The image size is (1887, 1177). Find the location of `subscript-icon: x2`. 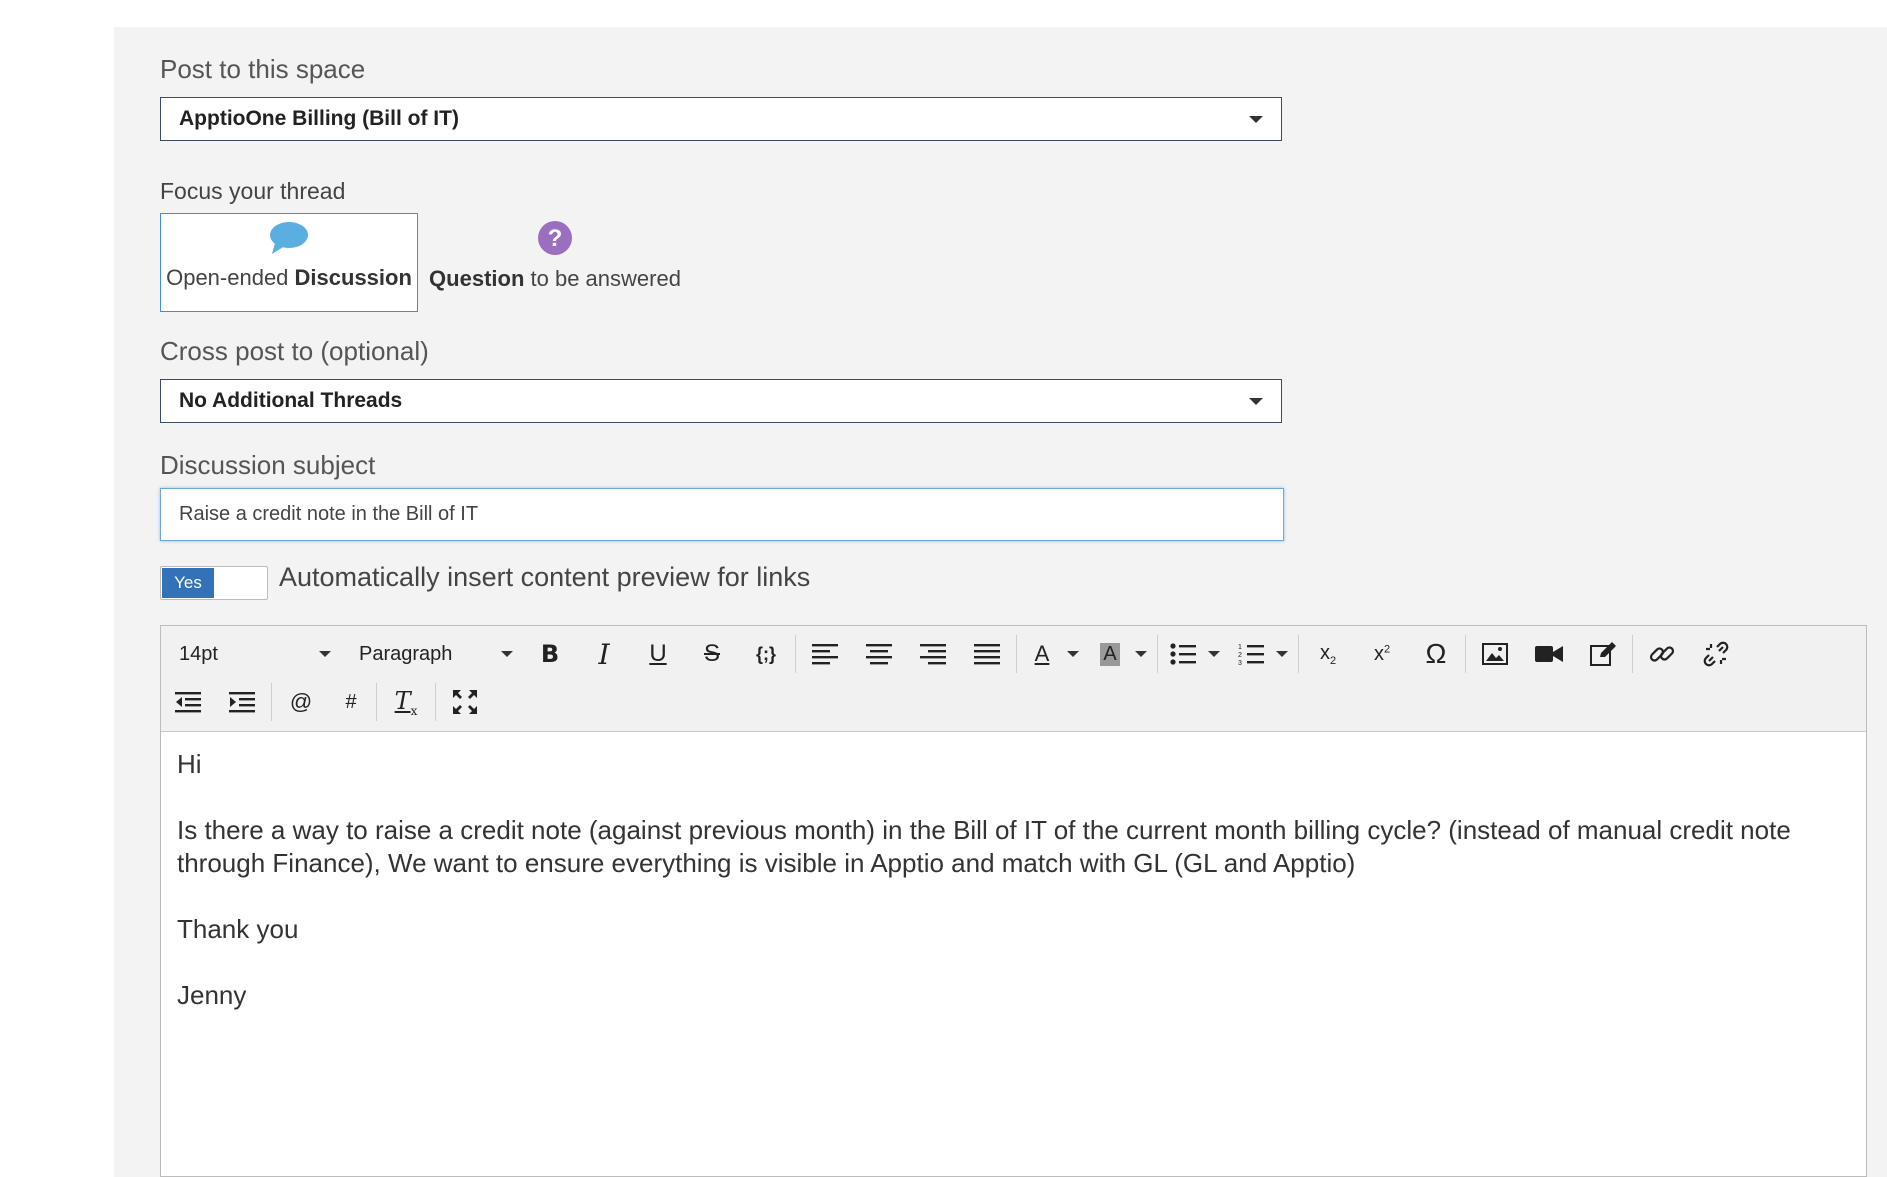

subscript-icon: x2 is located at coordinates (1328, 654).